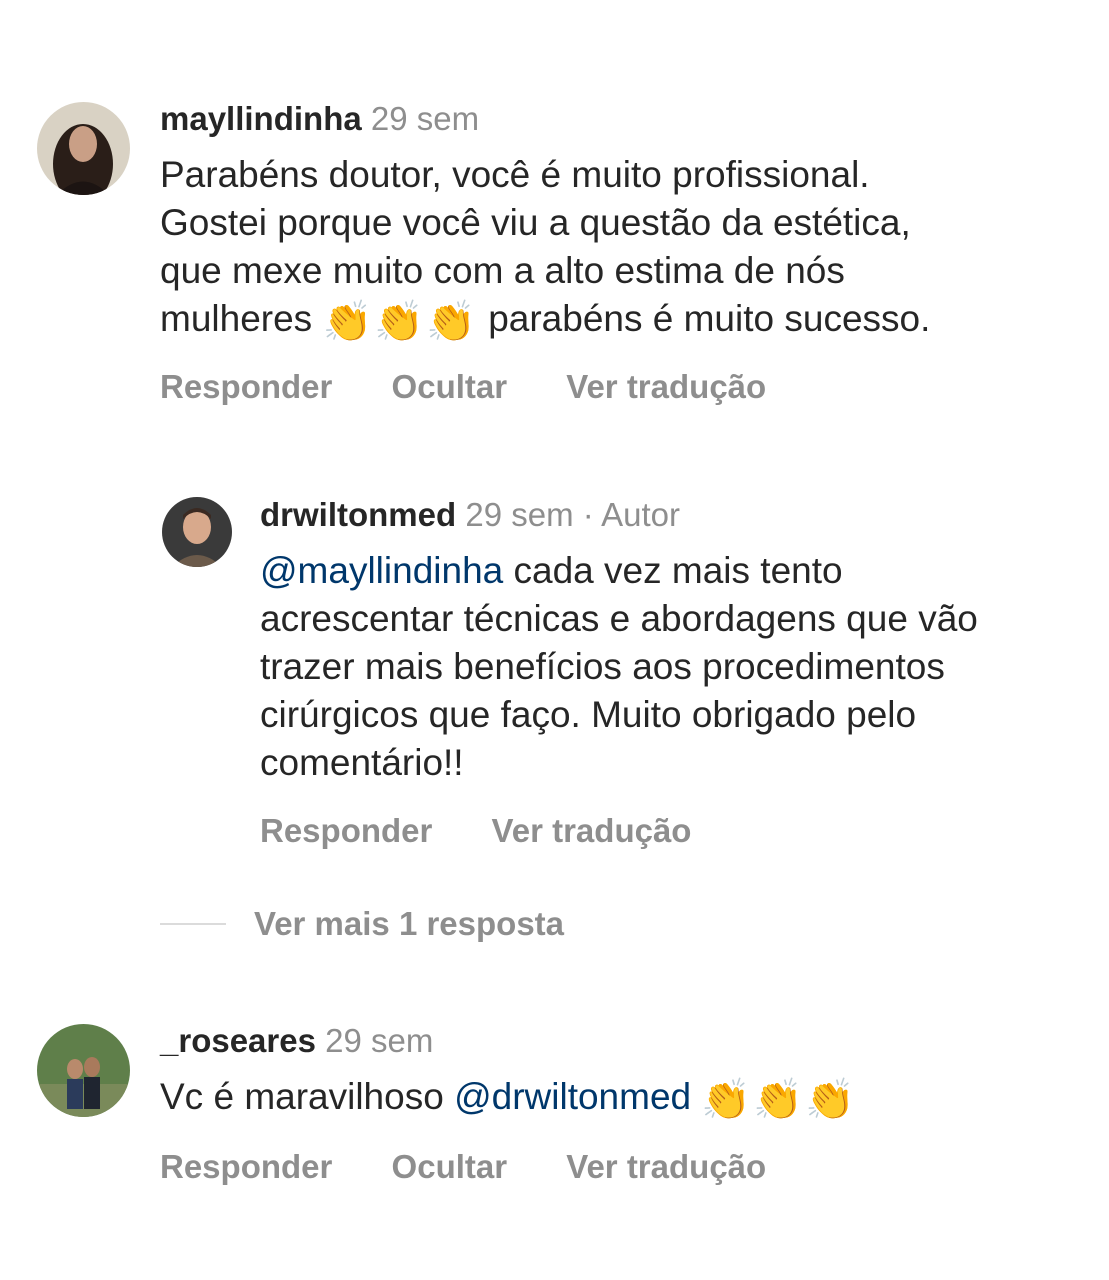 The width and height of the screenshot is (1109, 1280). What do you see at coordinates (236, 318) in the screenshot?
I see `comment-text-segment: mulheres` at bounding box center [236, 318].